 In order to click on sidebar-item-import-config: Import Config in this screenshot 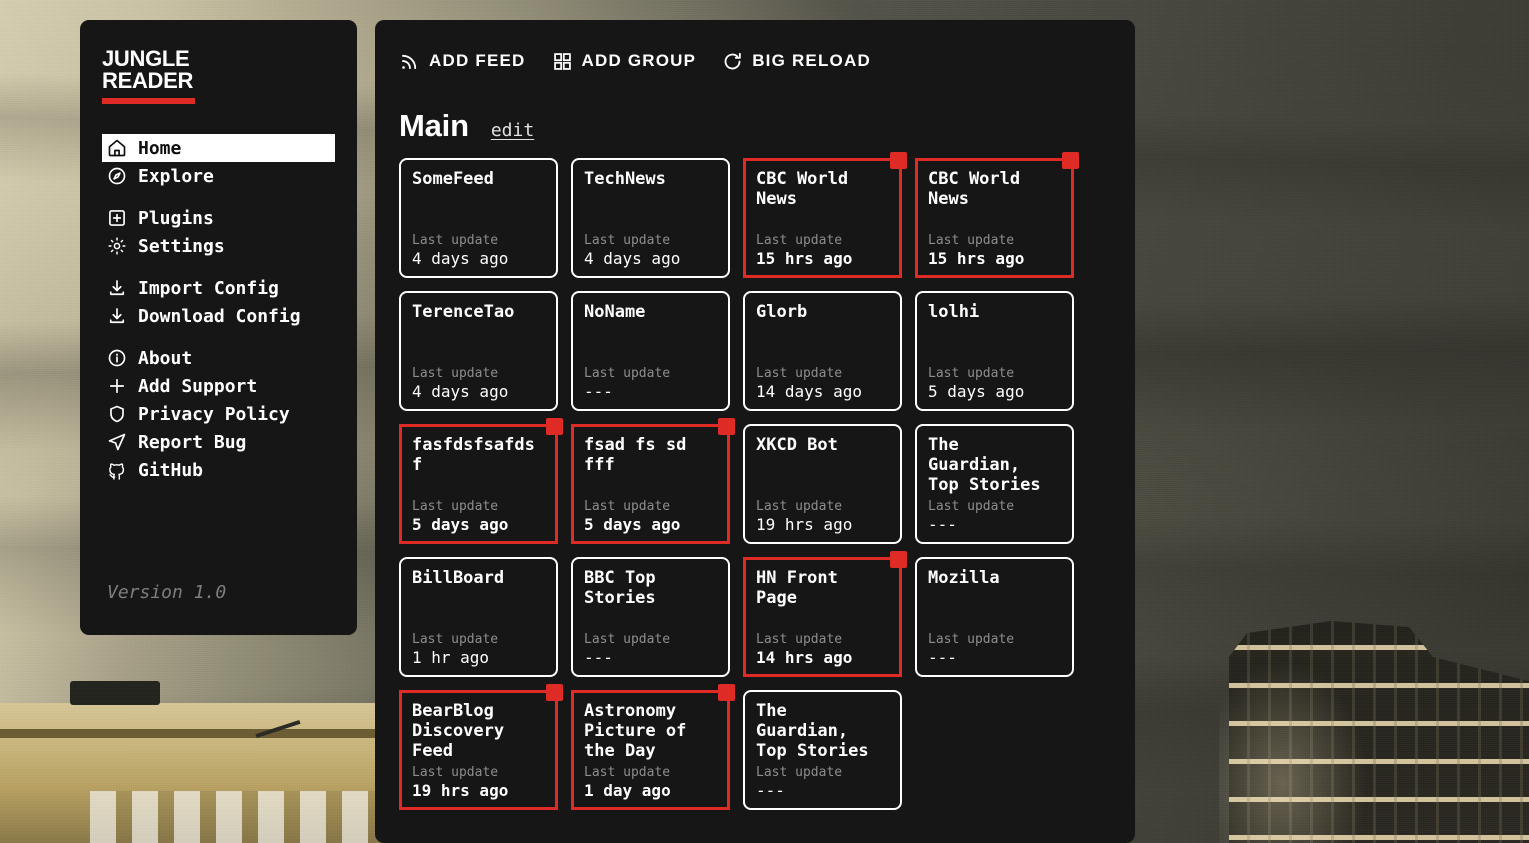, I will do `click(218, 288)`.